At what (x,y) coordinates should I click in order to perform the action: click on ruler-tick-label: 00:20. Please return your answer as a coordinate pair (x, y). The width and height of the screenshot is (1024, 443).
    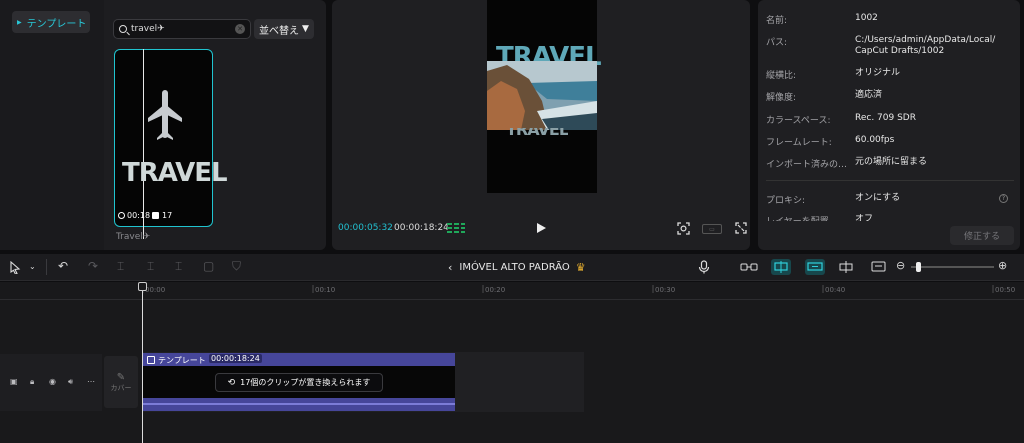
    Looking at the image, I should click on (495, 290).